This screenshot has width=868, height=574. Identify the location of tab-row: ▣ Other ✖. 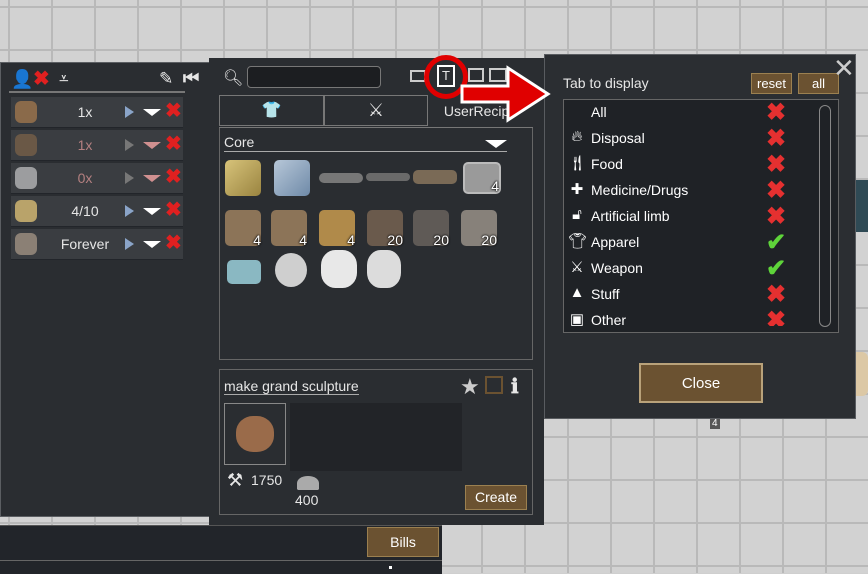
(691, 317).